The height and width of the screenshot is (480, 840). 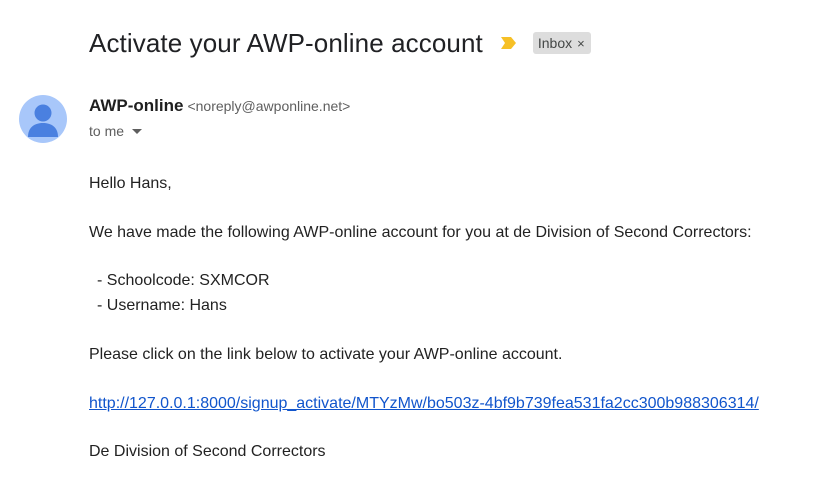 I want to click on recipient-line: to me, so click(x=116, y=131).